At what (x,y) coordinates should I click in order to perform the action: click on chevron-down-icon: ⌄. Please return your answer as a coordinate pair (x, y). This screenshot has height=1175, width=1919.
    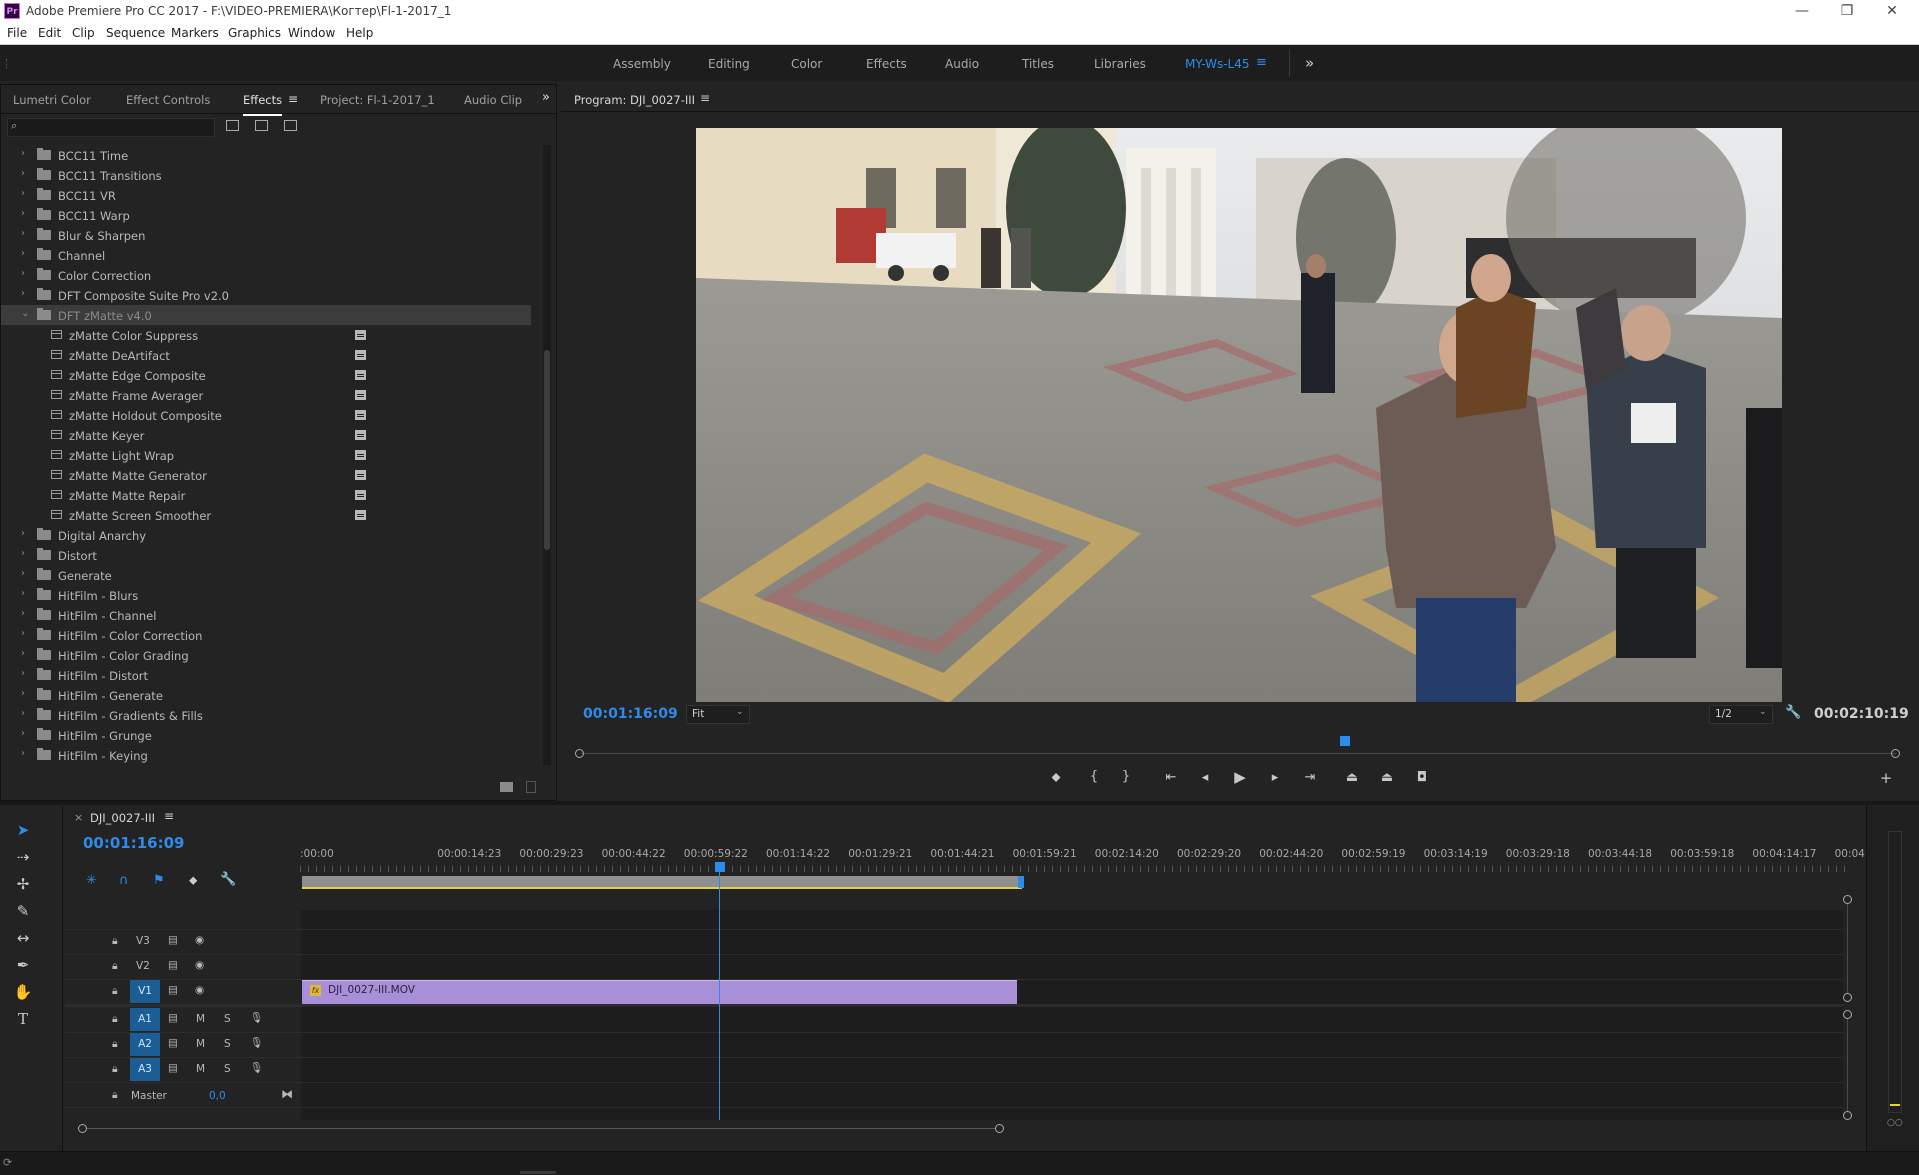
    Looking at the image, I should click on (25, 313).